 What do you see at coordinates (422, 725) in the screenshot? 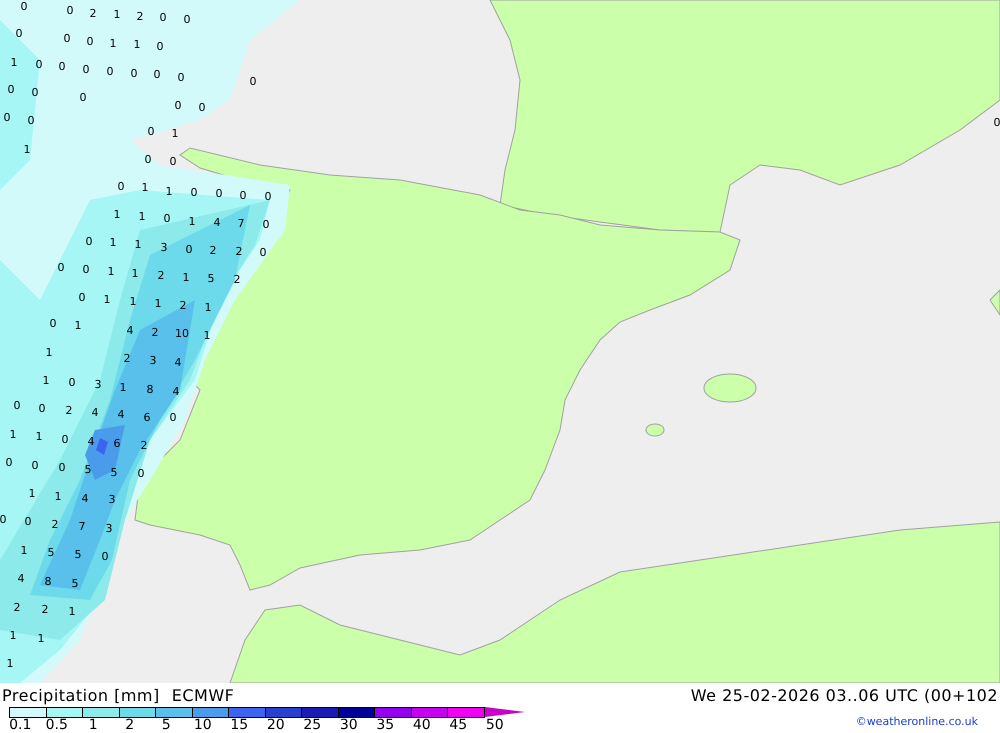
I see `legend-tick: 40` at bounding box center [422, 725].